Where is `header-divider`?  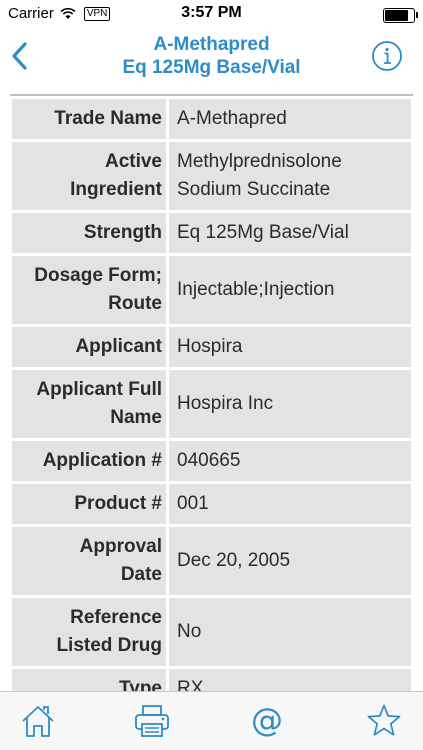 header-divider is located at coordinates (211, 95).